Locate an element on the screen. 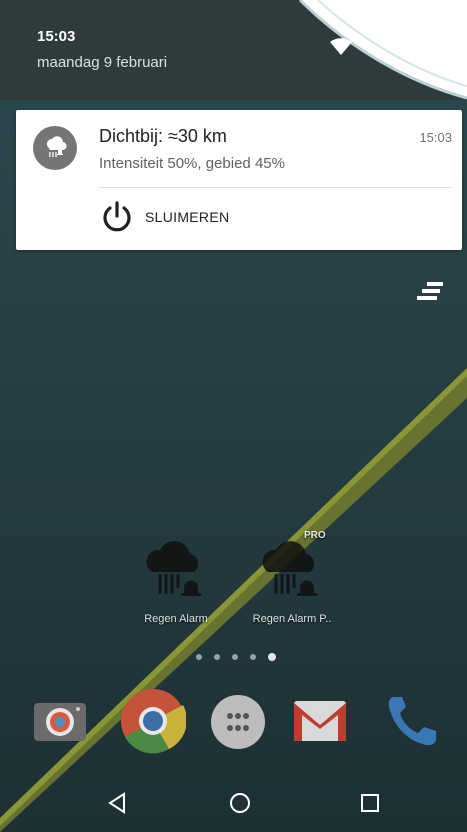 This screenshot has width=467, height=832. home-icon is located at coordinates (240, 803).